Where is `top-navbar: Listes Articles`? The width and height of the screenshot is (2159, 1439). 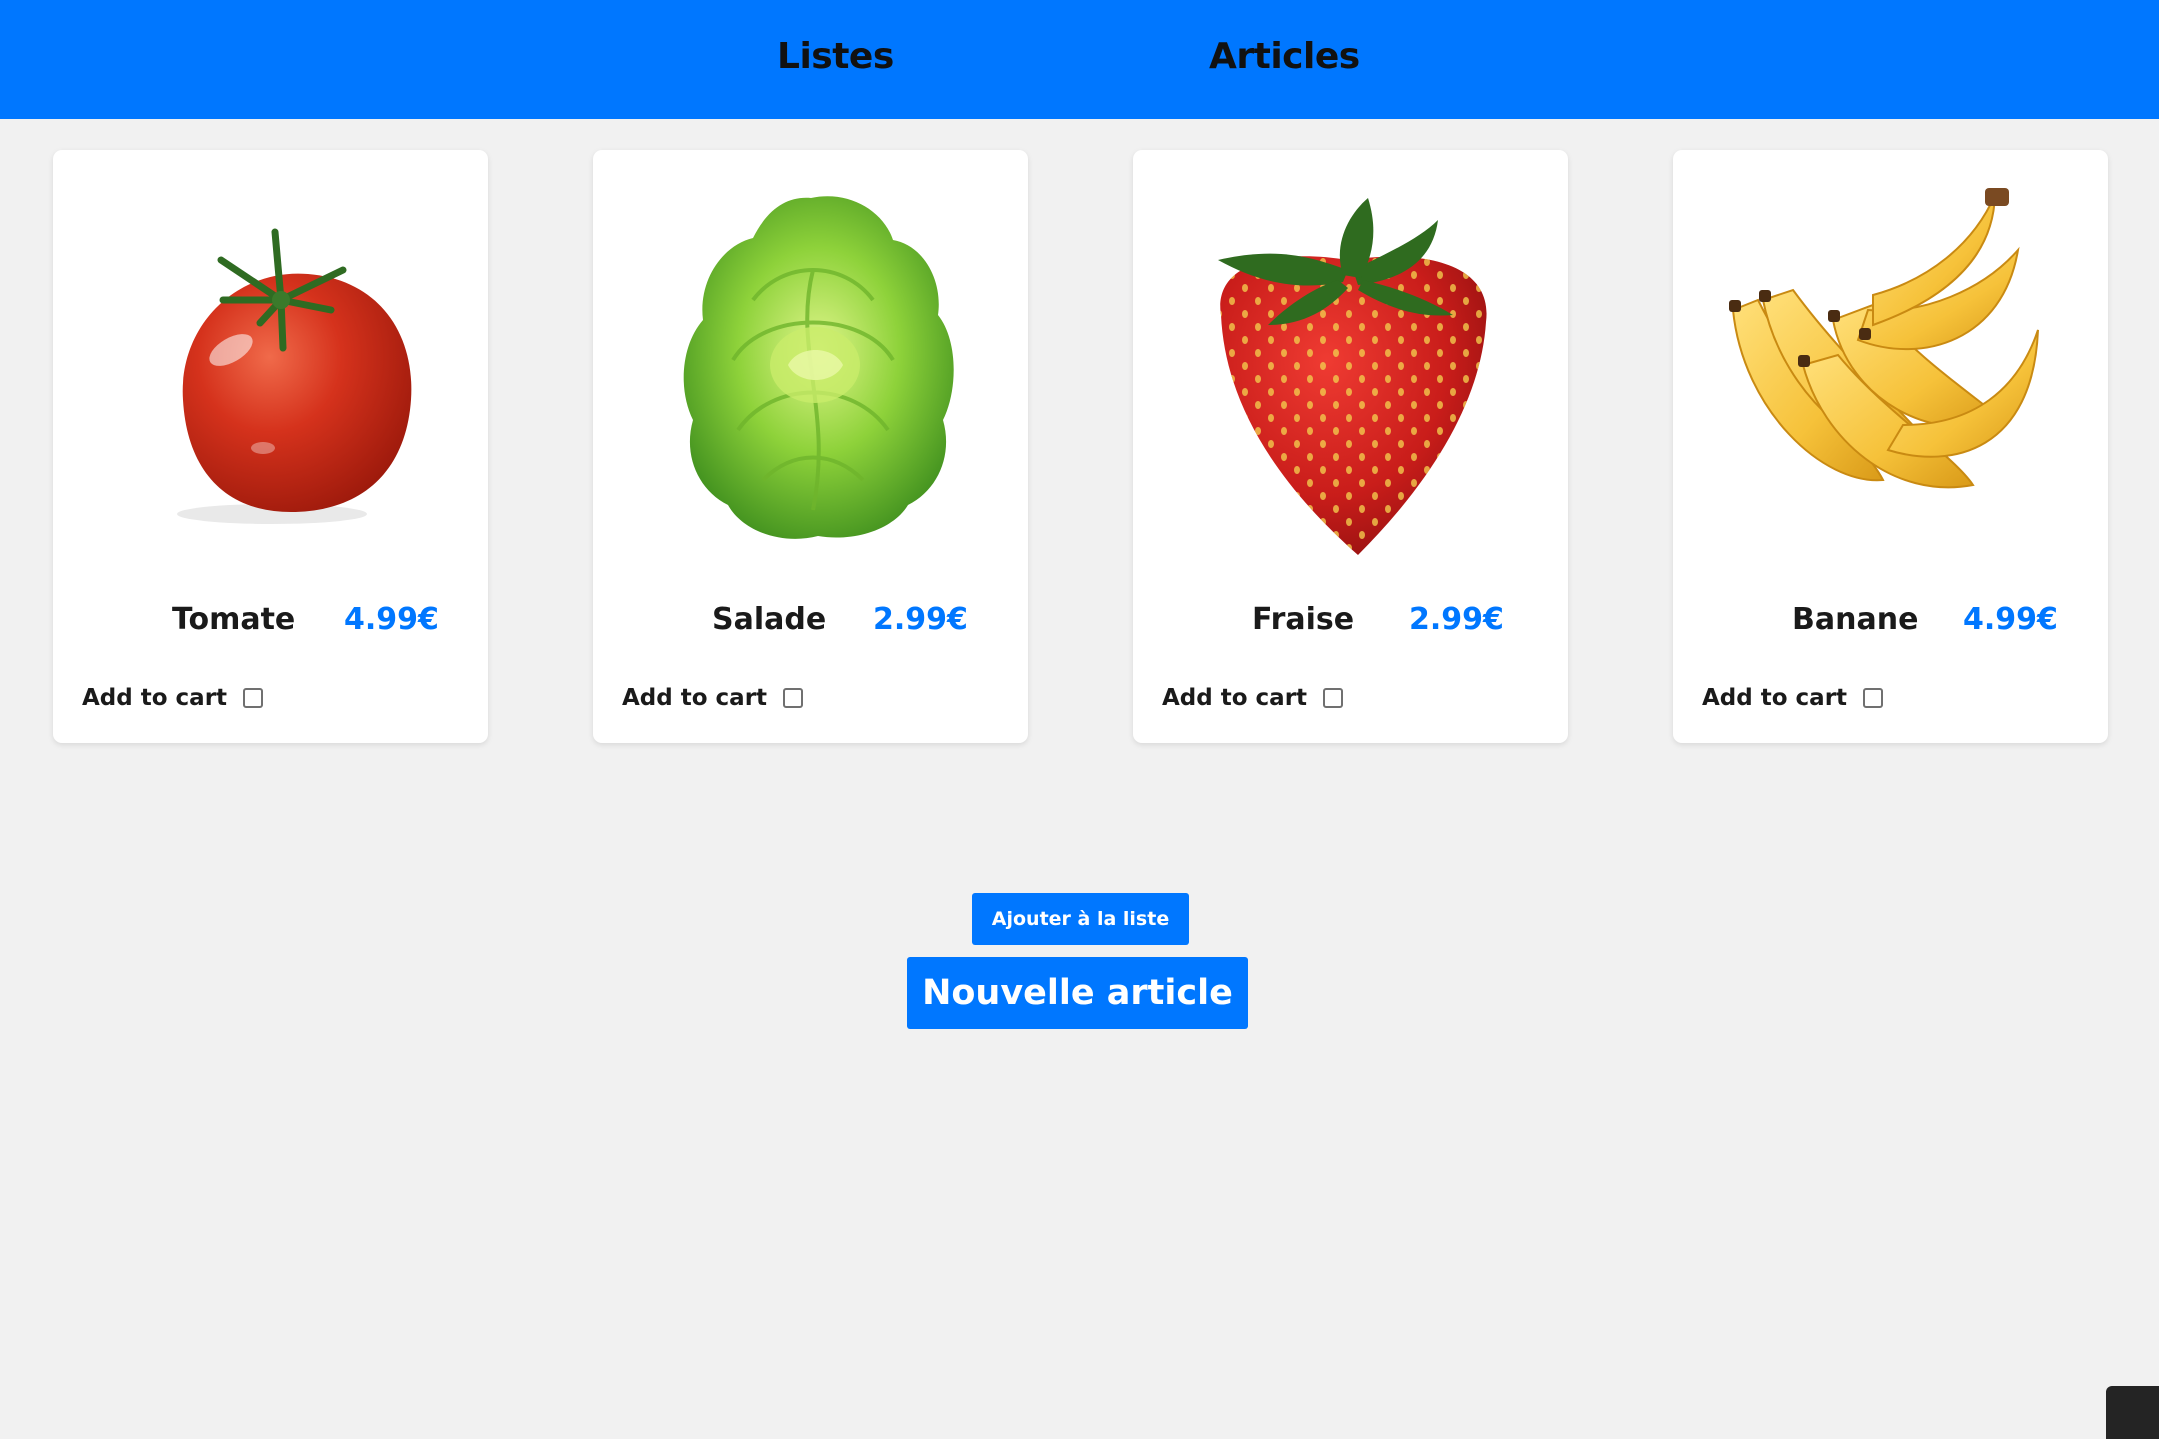
top-navbar: Listes Articles is located at coordinates (1079, 59).